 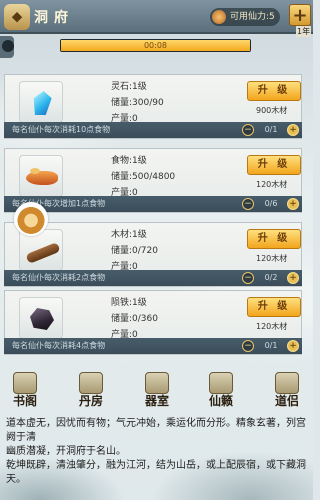 I want to click on worker-strip: 每名仙仆每次消耗10点食物 − 0/1 +, so click(x=153, y=130).